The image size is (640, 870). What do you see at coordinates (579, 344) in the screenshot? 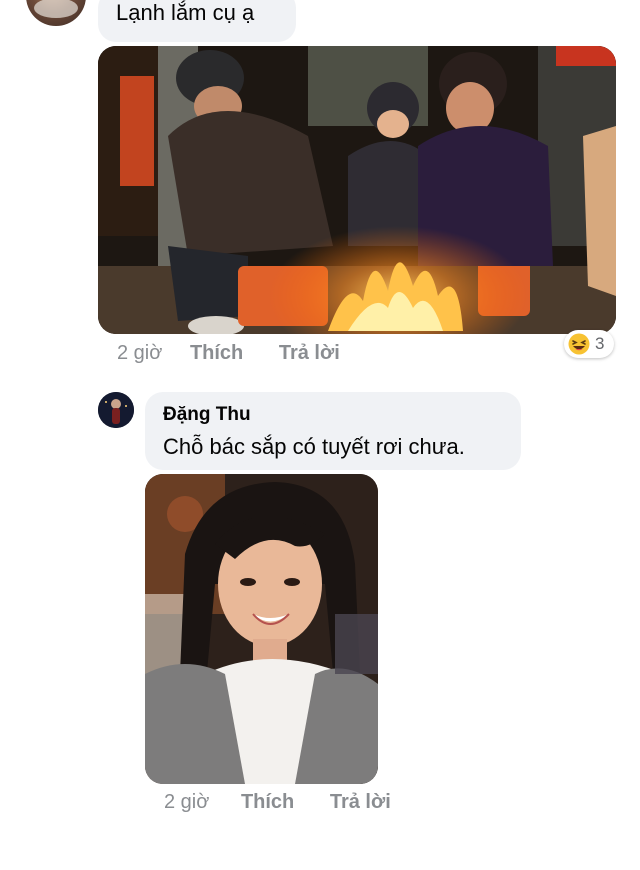
I see `laughing-emoji-icon` at bounding box center [579, 344].